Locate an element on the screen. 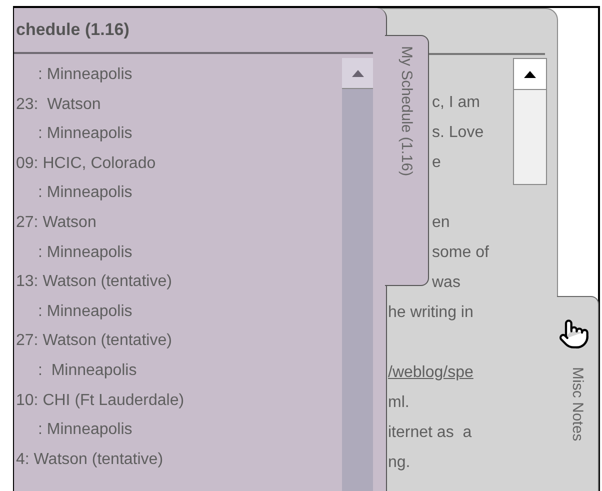 The width and height of the screenshot is (602, 491). scroll-up-button is located at coordinates (530, 74).